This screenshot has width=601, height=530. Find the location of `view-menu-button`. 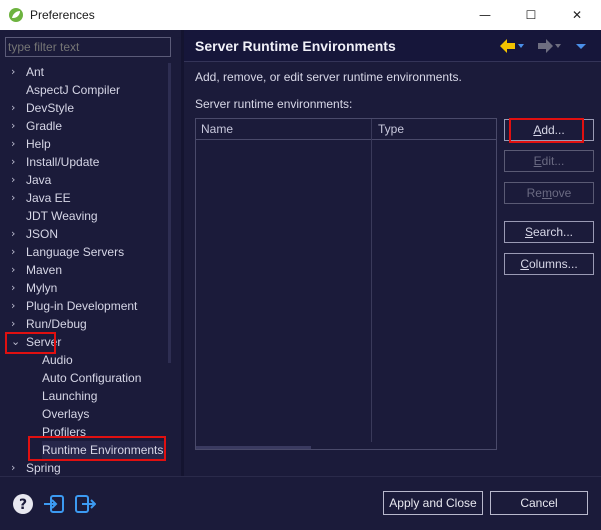

view-menu-button is located at coordinates (581, 47).